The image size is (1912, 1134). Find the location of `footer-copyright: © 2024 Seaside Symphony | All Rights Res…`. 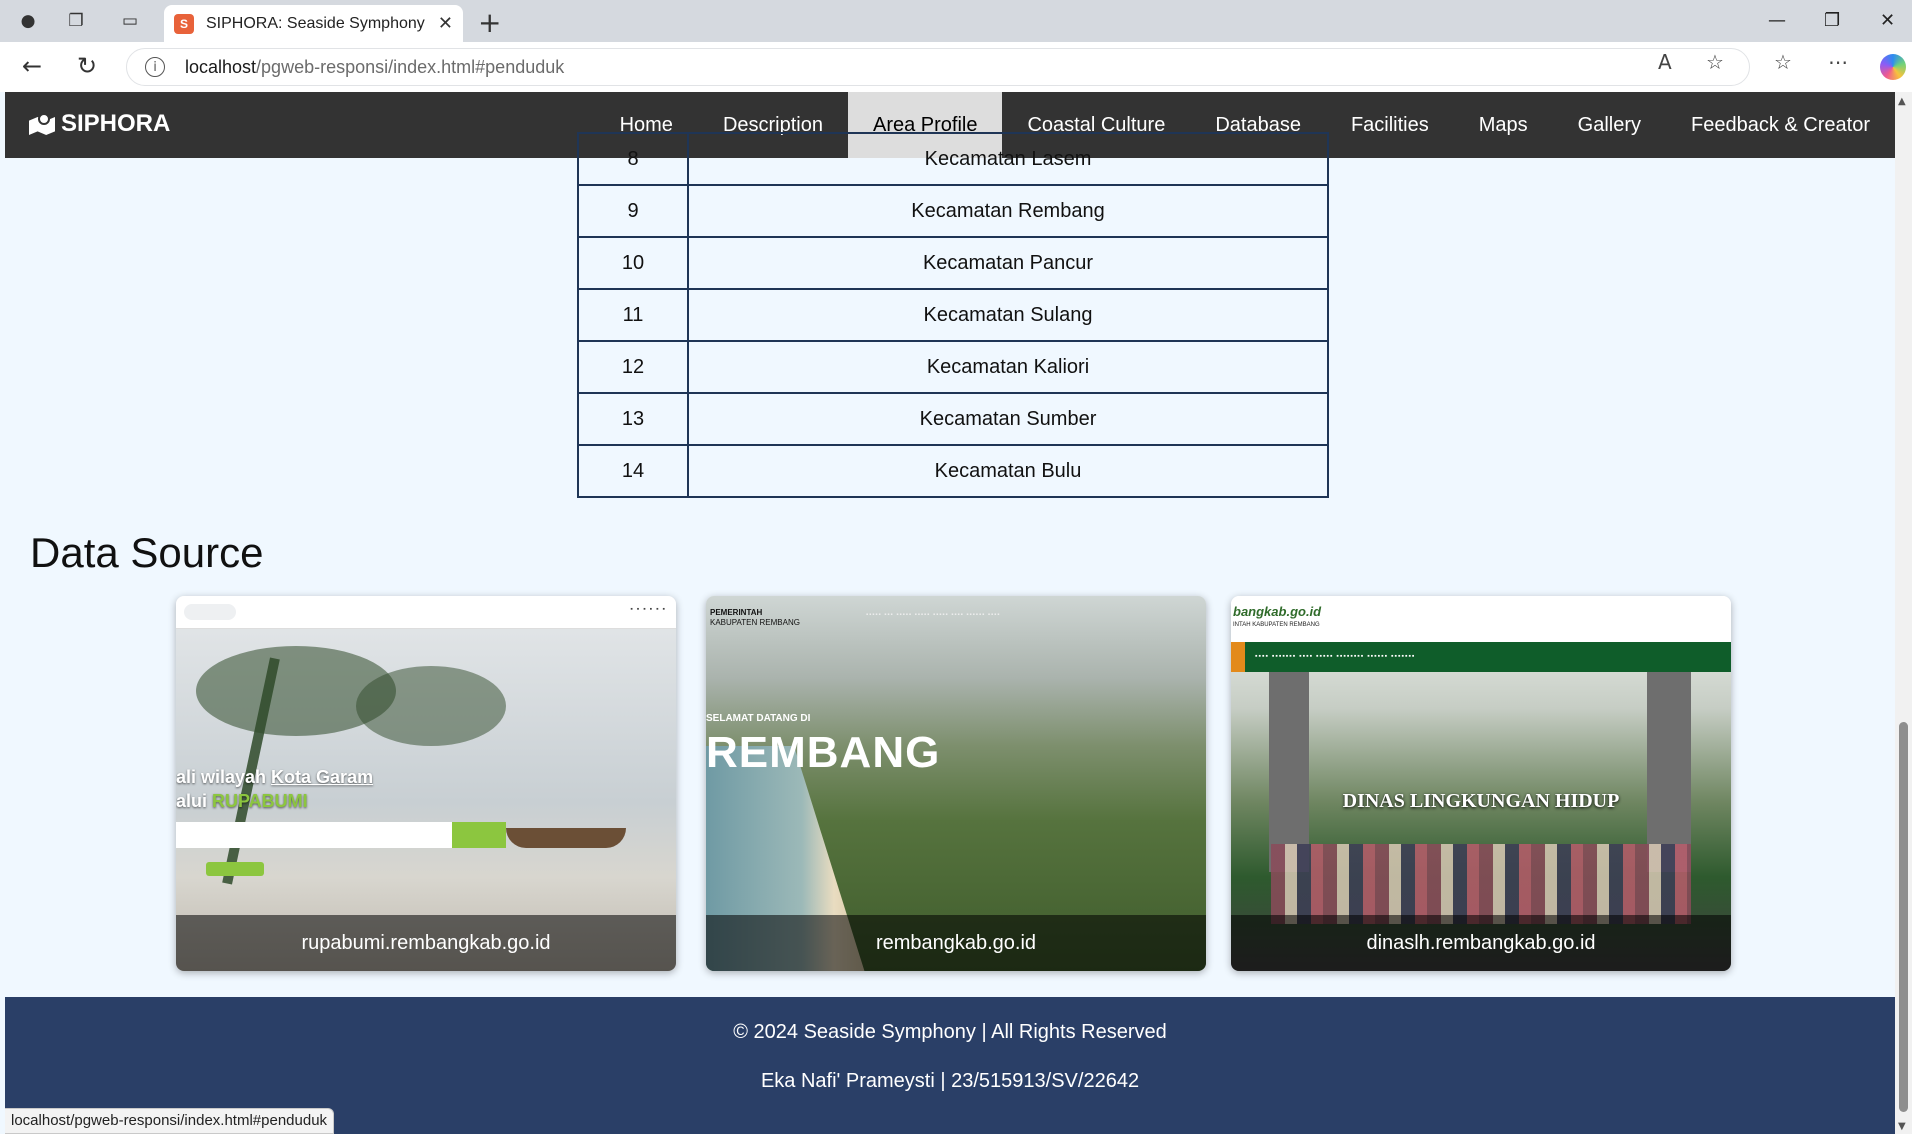

footer-copyright: © 2024 Seaside Symphony | All Rights Res… is located at coordinates (950, 1032).